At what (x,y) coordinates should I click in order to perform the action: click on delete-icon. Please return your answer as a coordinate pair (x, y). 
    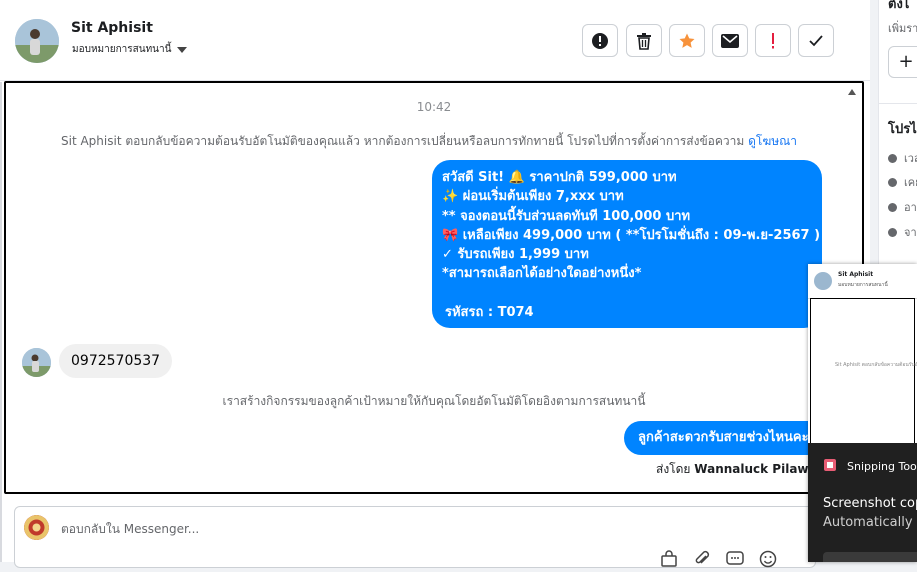
    Looking at the image, I should click on (644, 41).